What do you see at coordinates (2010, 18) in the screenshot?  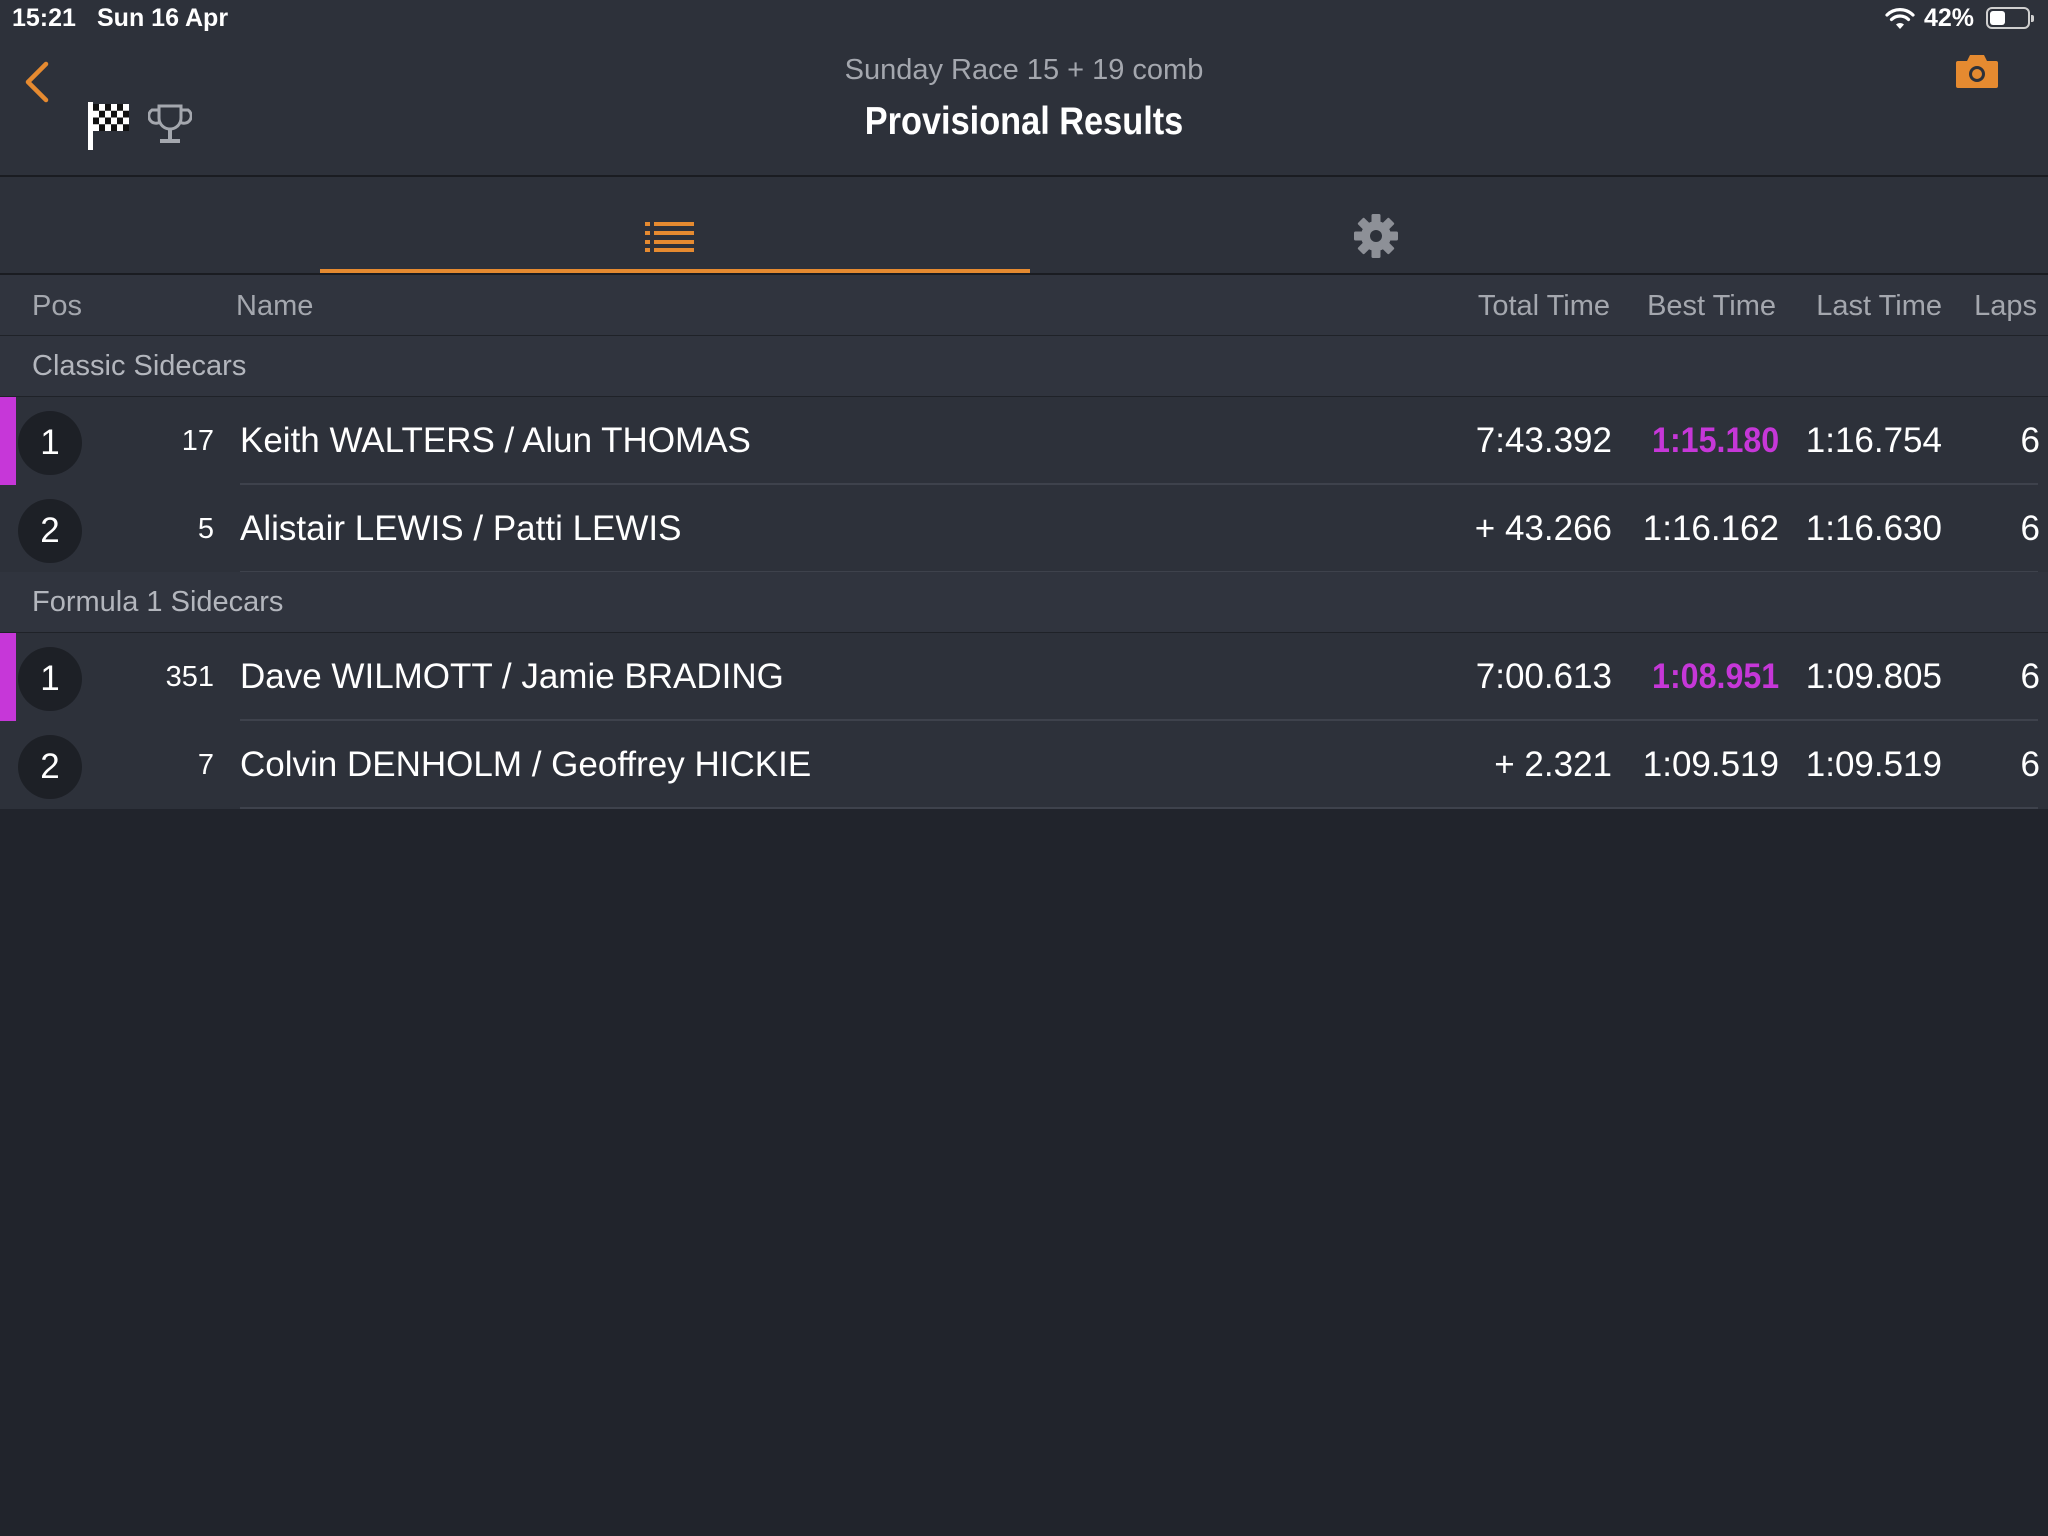 I see `battery-icon` at bounding box center [2010, 18].